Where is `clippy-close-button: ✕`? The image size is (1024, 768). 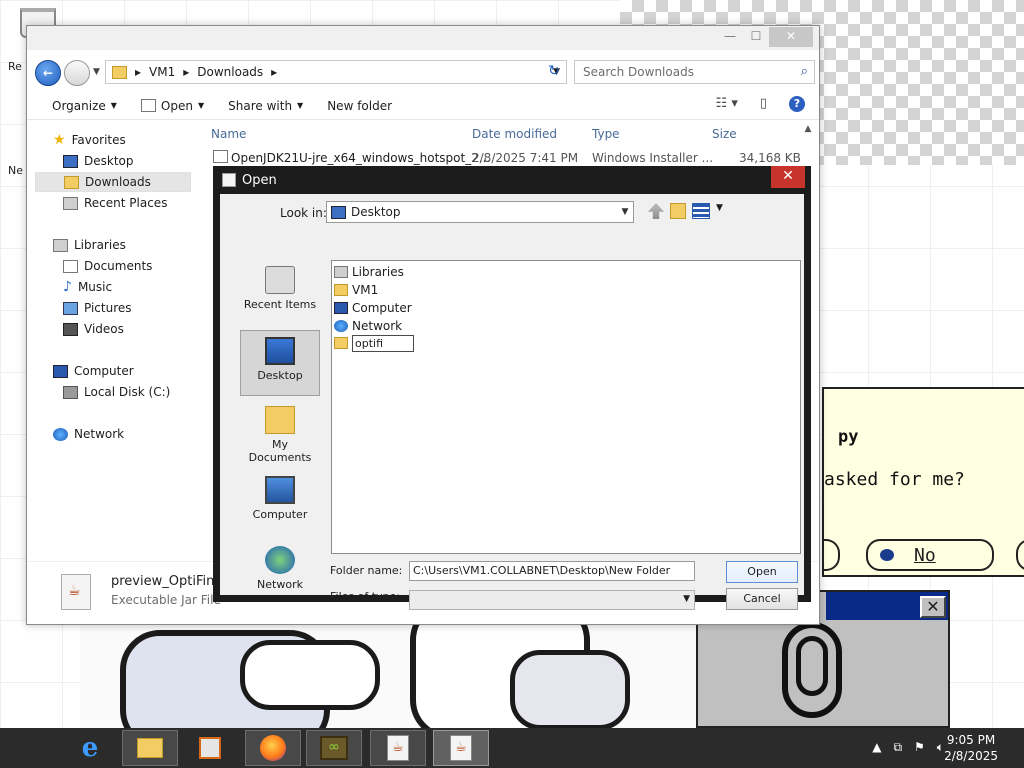
clippy-close-button: ✕ is located at coordinates (933, 607).